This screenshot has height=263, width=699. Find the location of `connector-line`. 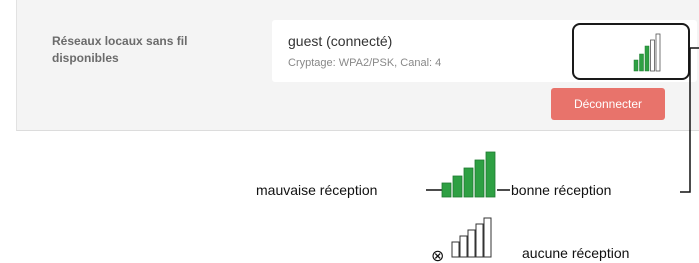

connector-line is located at coordinates (685, 120).